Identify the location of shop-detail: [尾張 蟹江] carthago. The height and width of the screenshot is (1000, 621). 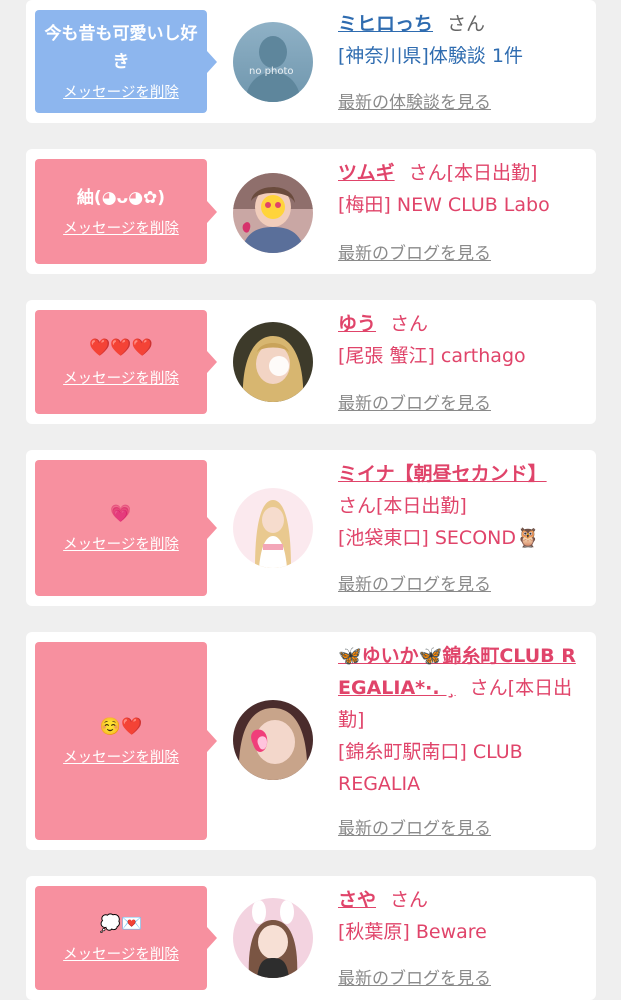
(432, 356).